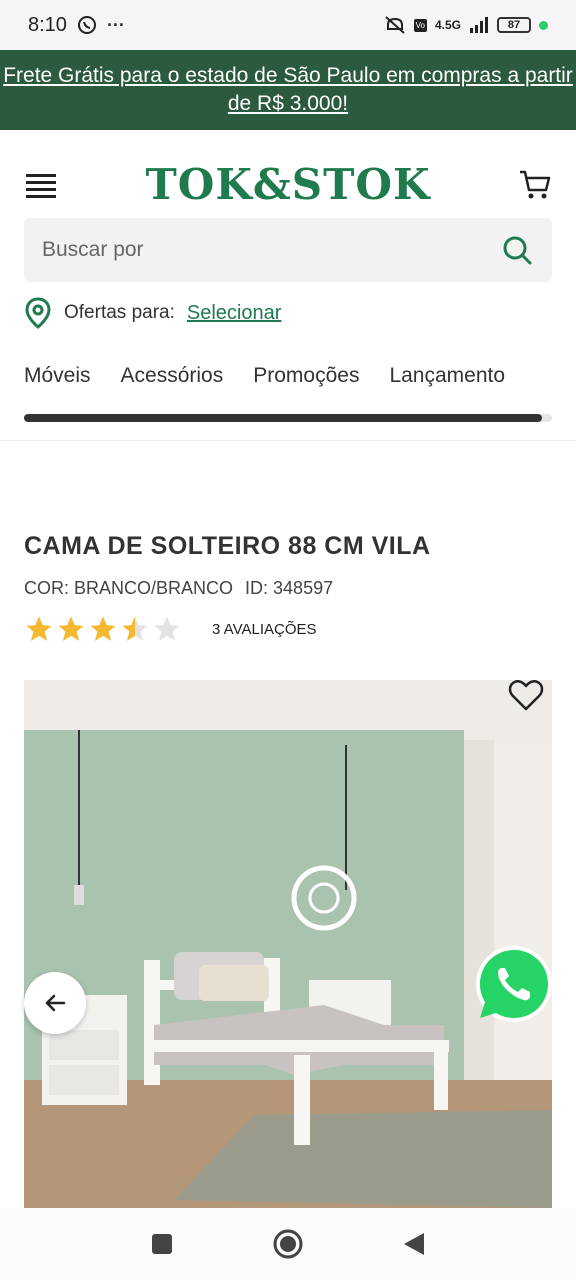 The width and height of the screenshot is (576, 1280). I want to click on divider, so click(288, 440).